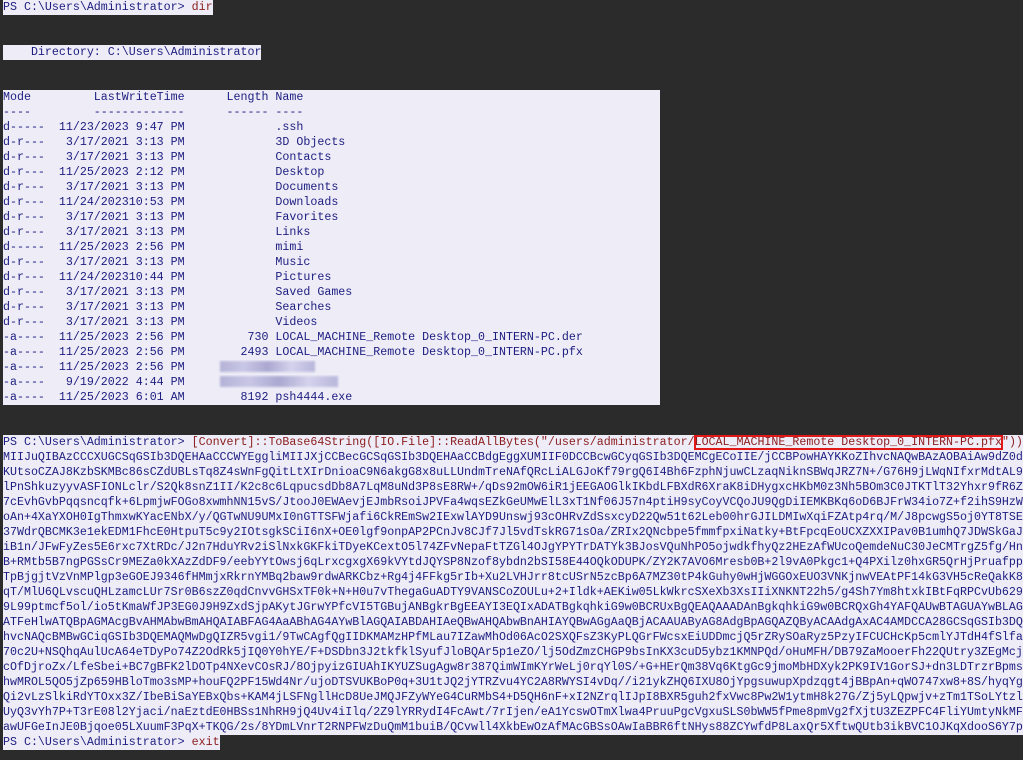 This screenshot has width=1023, height=760. I want to click on listing-row: d-r--- 3/17/2021 3:13 PM 3D Objects, so click(174, 142).